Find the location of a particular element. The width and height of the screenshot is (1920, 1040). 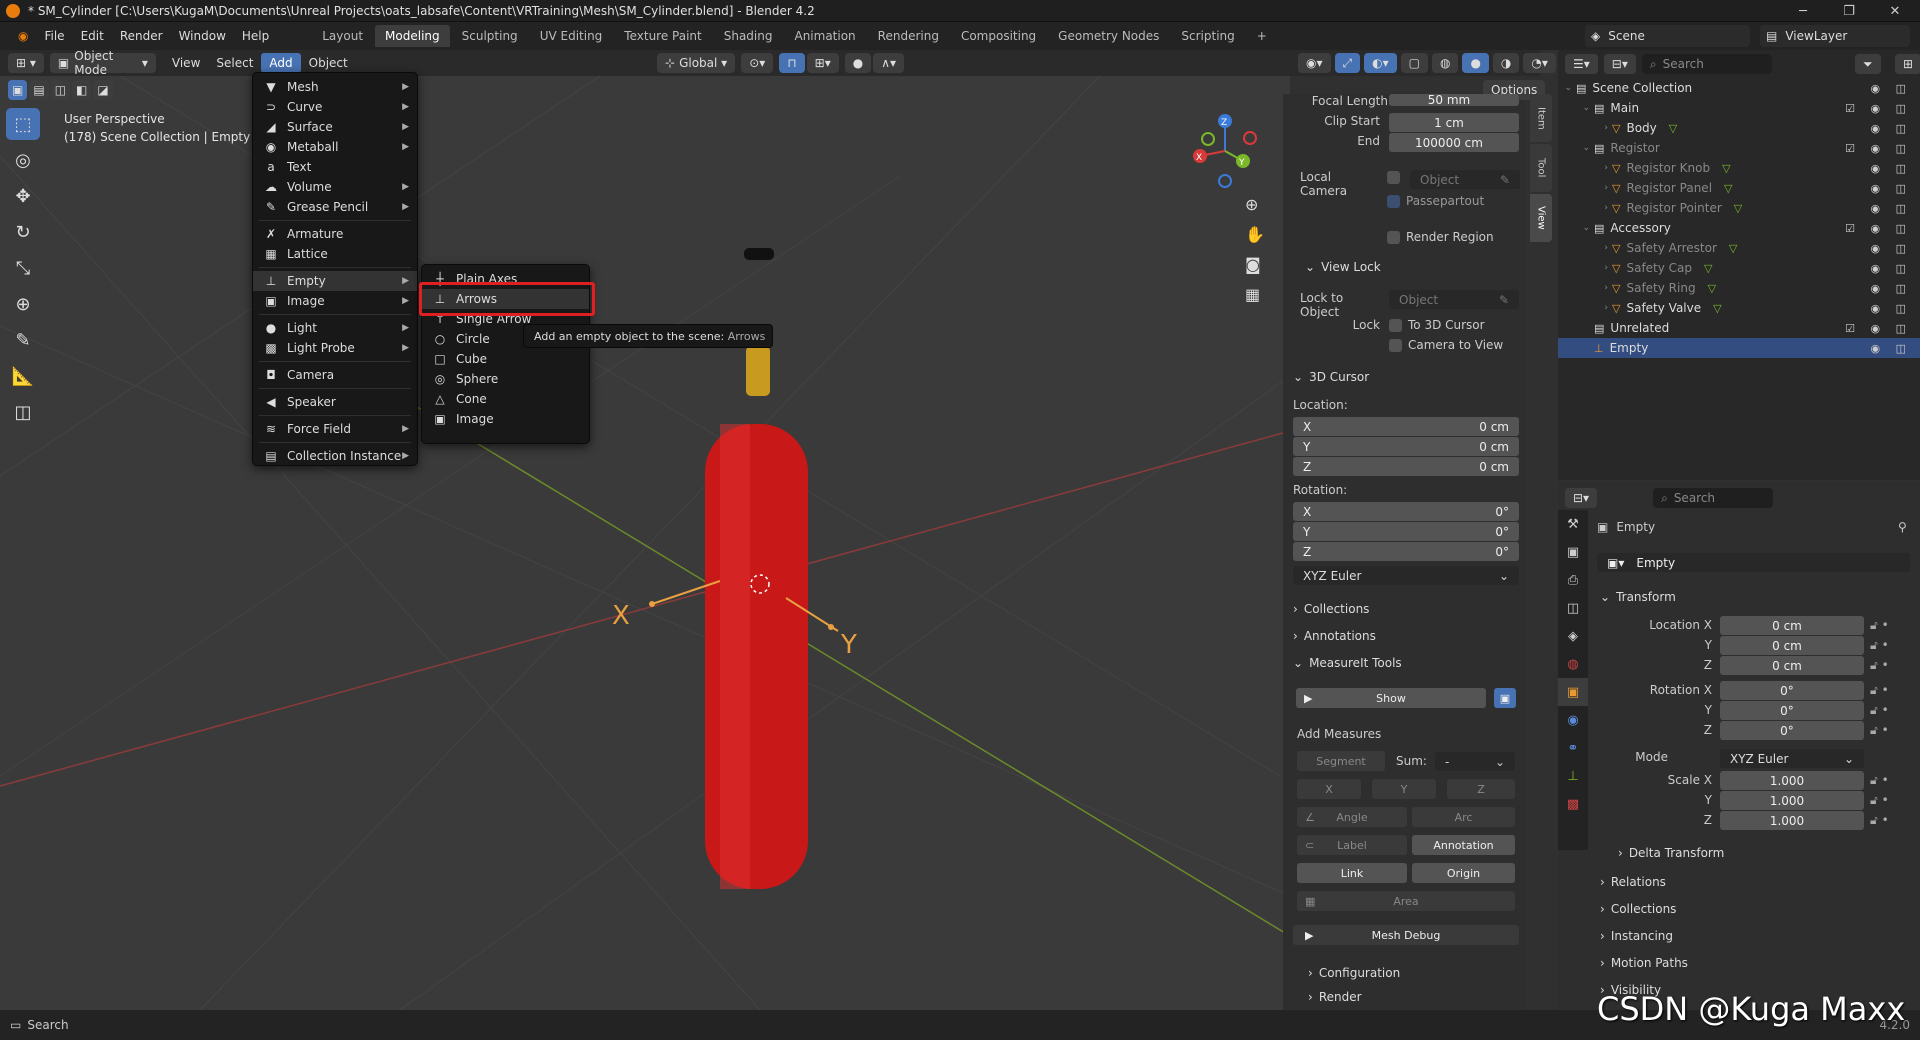

angle-button: ∠ Angle is located at coordinates (1352, 817).